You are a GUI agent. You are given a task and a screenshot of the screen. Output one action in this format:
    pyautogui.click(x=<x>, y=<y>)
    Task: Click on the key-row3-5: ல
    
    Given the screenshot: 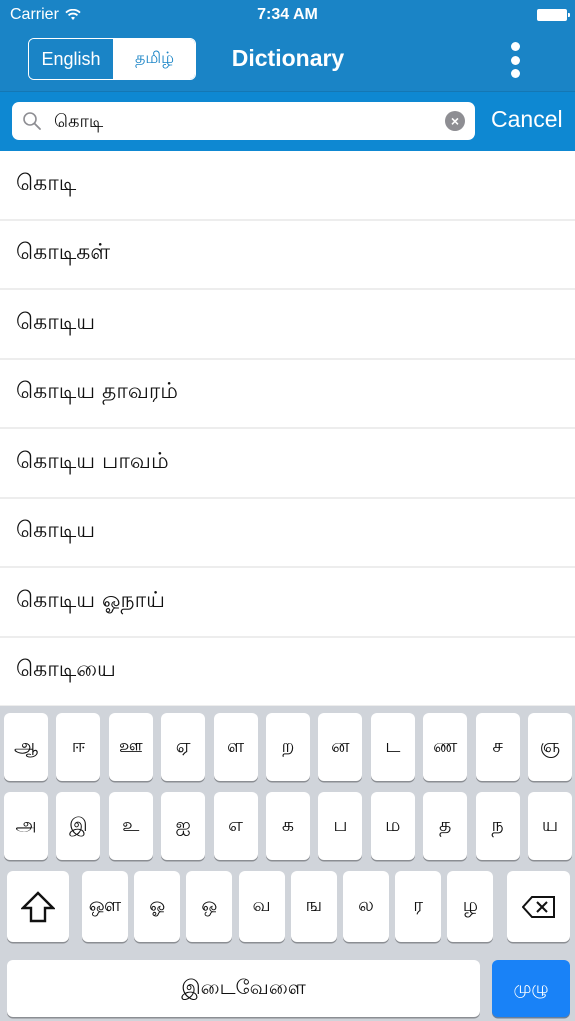 What is the action you would take?
    pyautogui.click(x=366, y=906)
    